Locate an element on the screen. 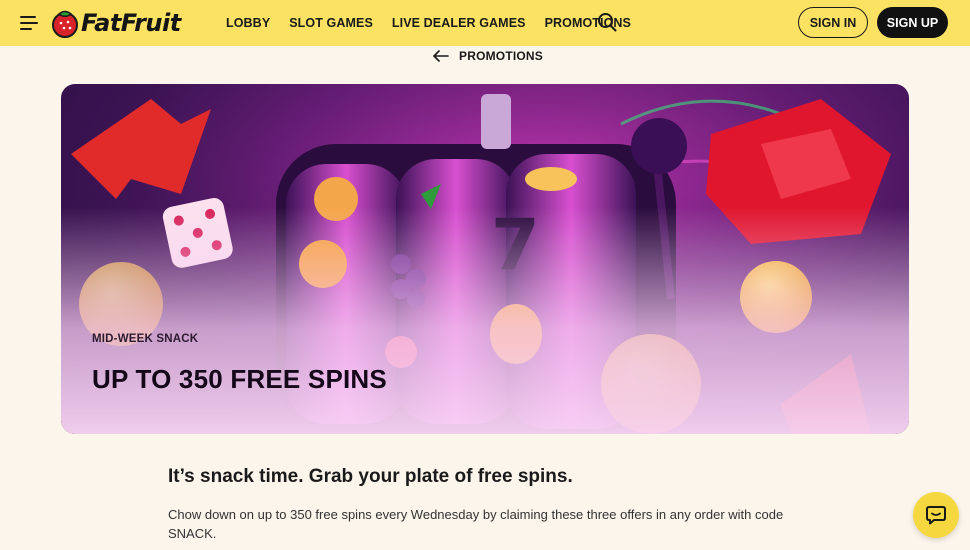  chat-button is located at coordinates (936, 515).